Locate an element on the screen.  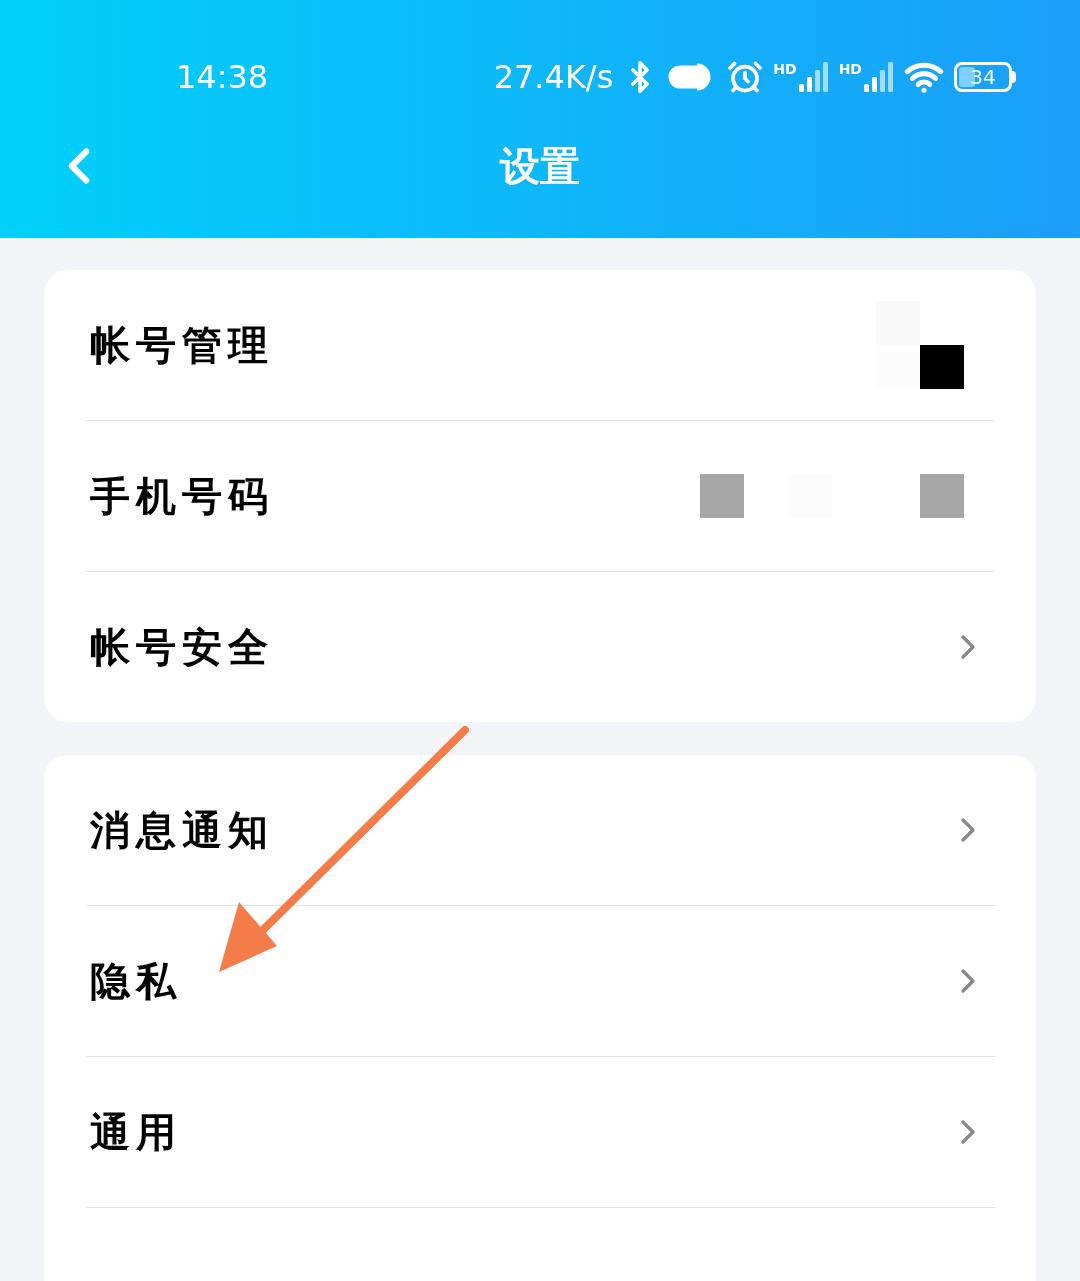
row-label: 消息通知 is located at coordinates (182, 830).